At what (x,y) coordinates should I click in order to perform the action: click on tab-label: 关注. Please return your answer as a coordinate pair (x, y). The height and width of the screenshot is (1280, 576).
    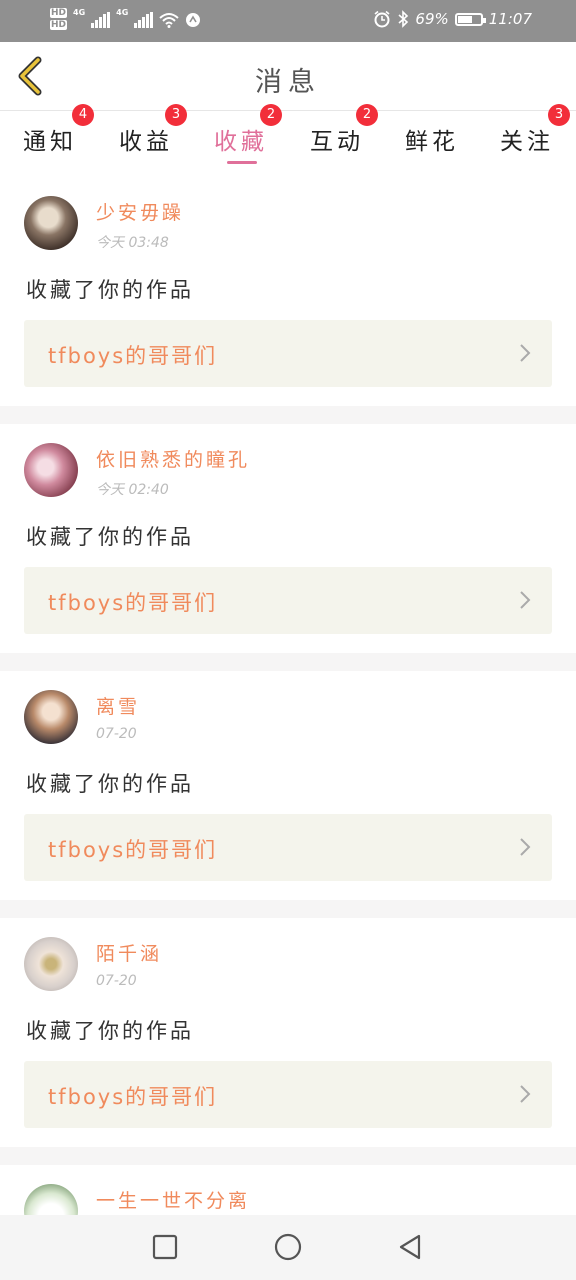
    Looking at the image, I should click on (527, 142).